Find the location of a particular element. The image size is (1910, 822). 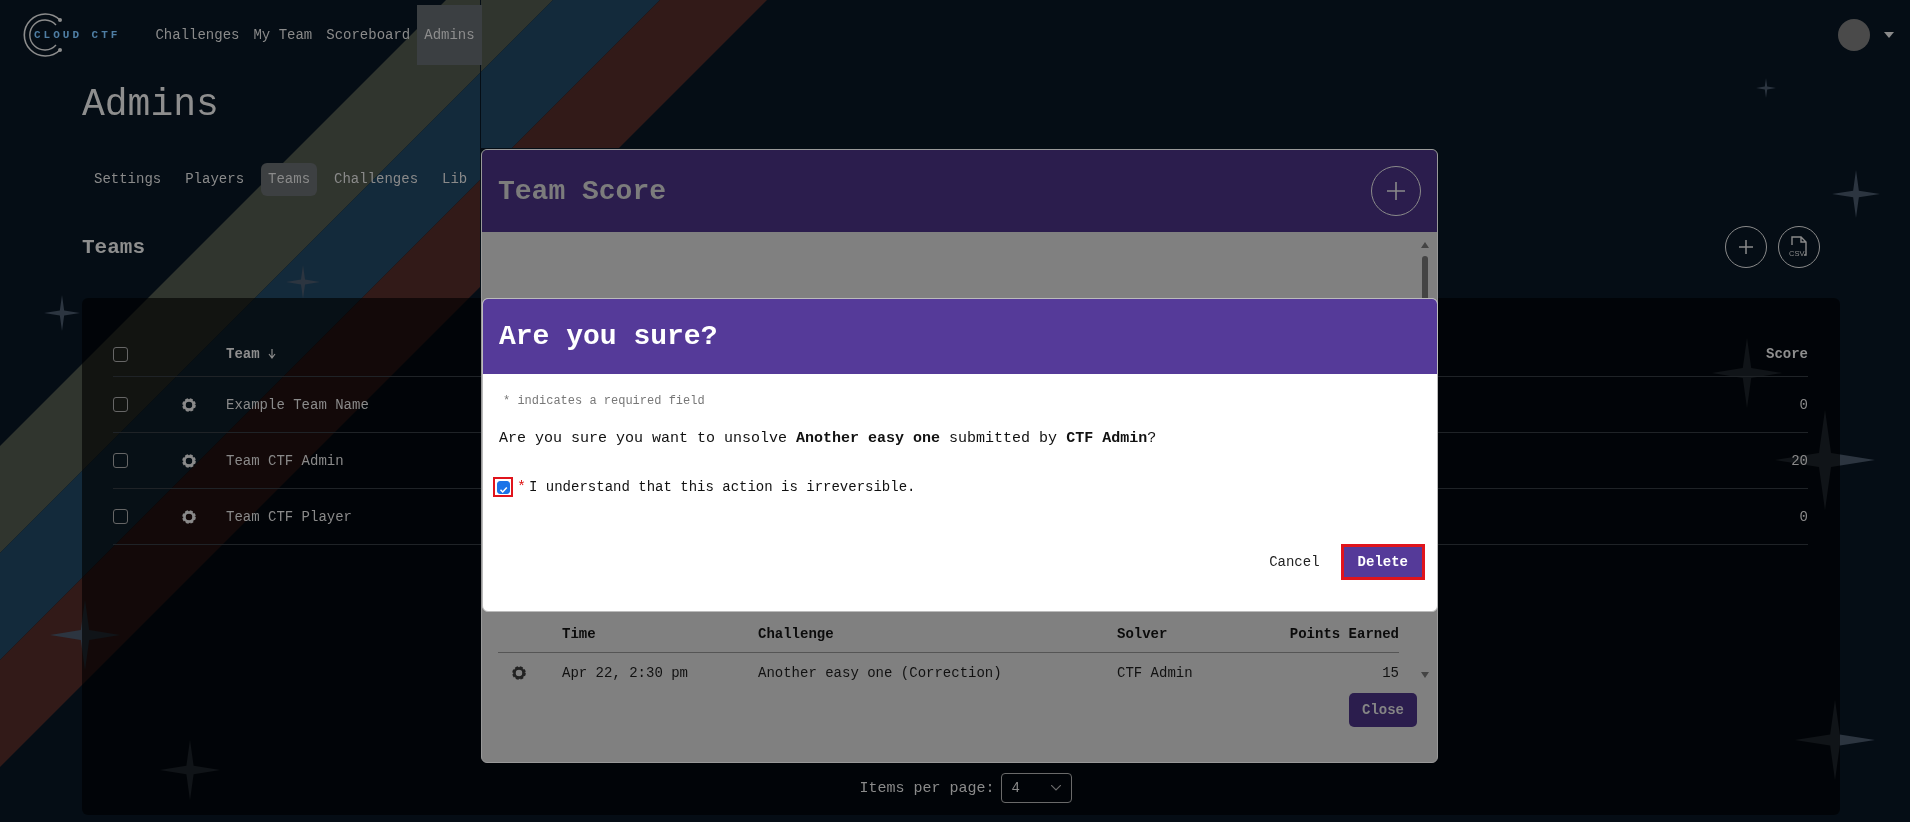

delete-button: Delete is located at coordinates (1382, 562).